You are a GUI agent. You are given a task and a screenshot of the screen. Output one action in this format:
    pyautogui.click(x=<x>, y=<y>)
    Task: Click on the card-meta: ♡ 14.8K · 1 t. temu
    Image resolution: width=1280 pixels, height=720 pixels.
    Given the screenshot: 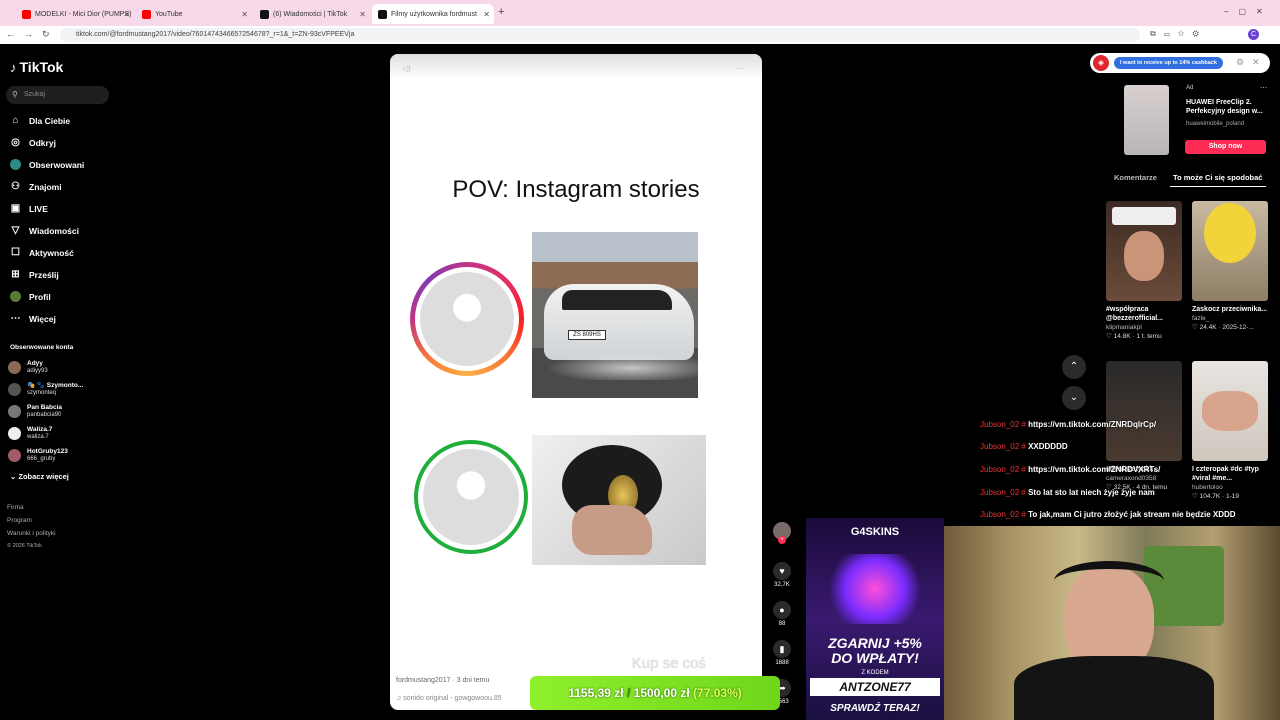 What is the action you would take?
    pyautogui.click(x=1134, y=336)
    